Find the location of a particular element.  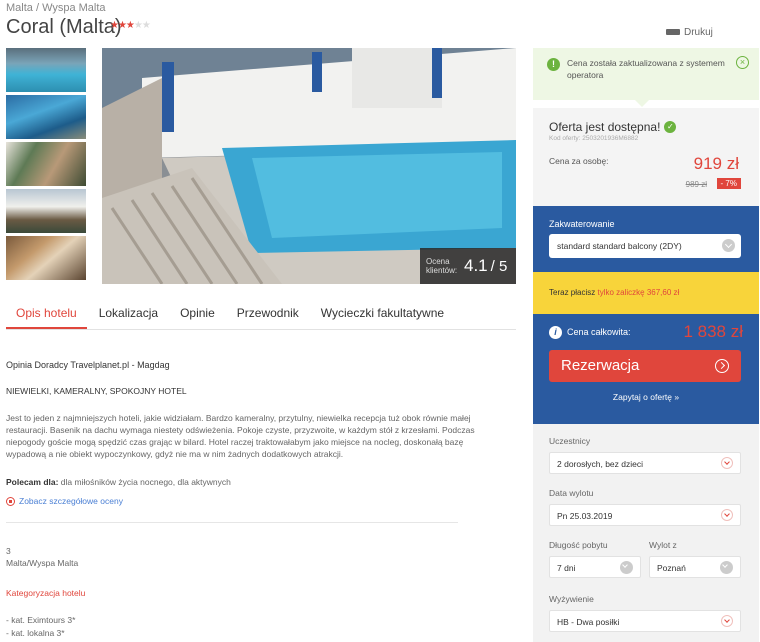

tab-reviews: Opinie is located at coordinates (197, 313).